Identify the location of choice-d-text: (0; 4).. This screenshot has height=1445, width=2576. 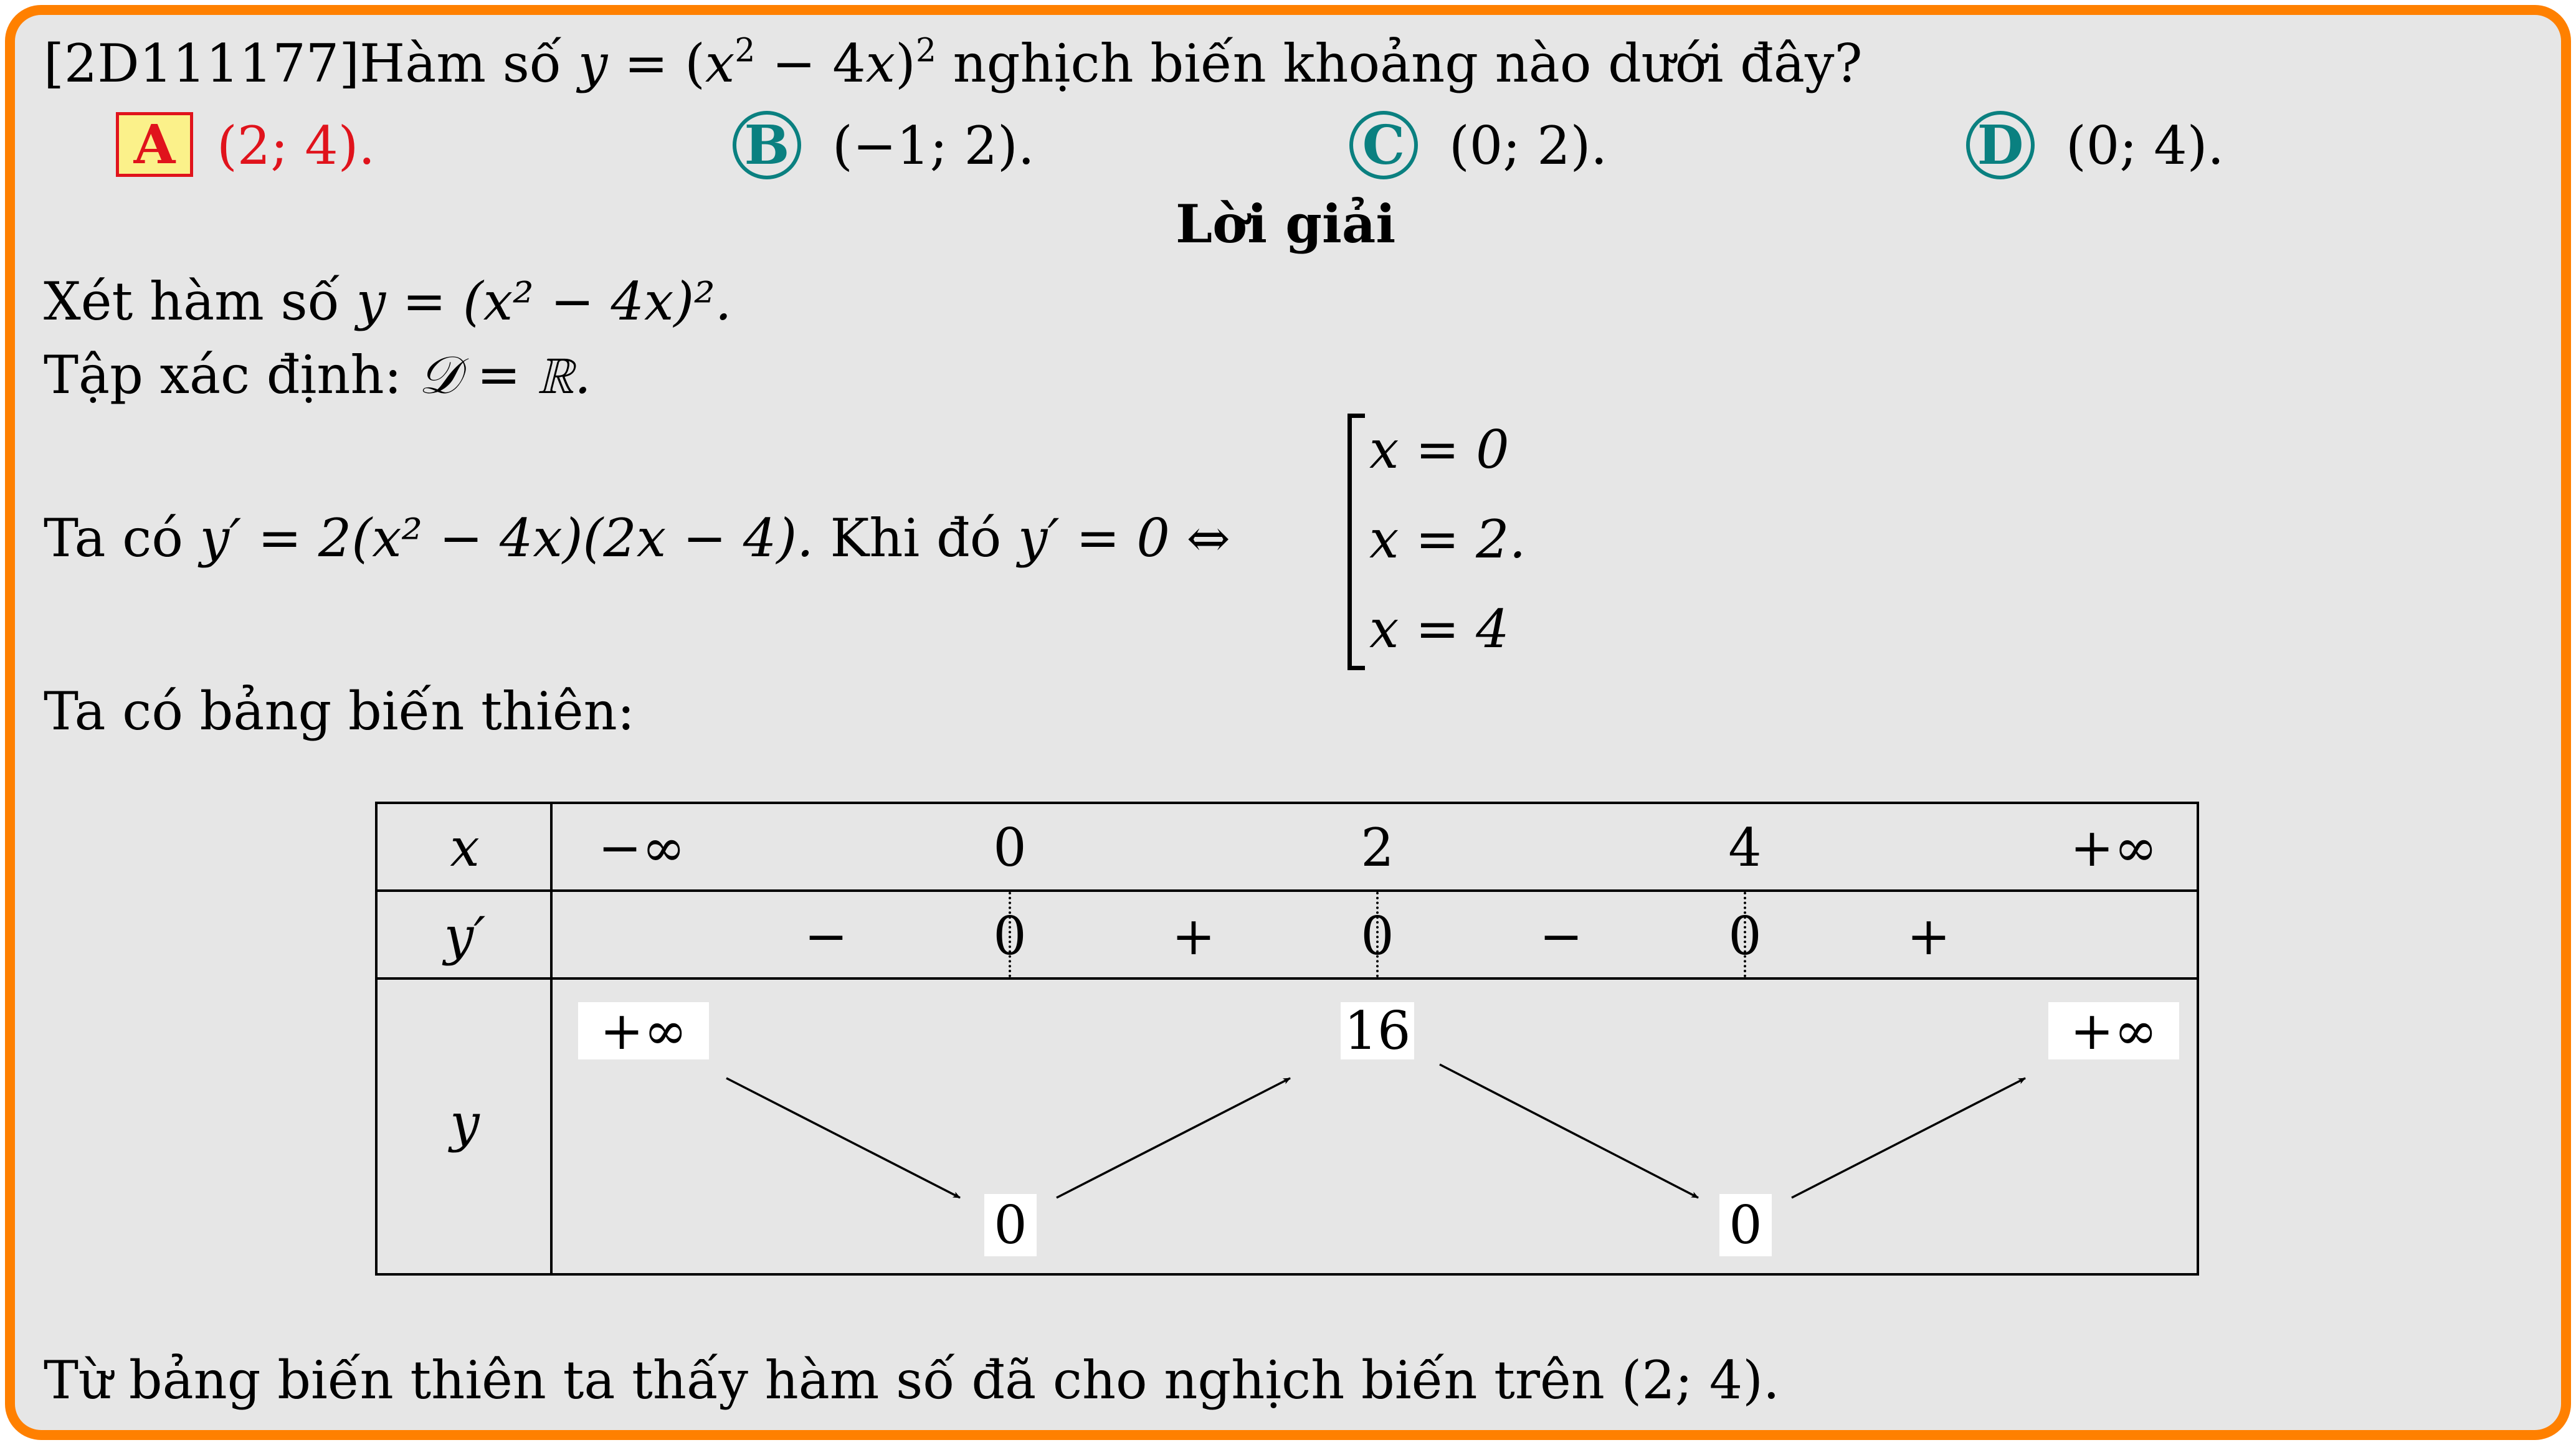
(2145, 145).